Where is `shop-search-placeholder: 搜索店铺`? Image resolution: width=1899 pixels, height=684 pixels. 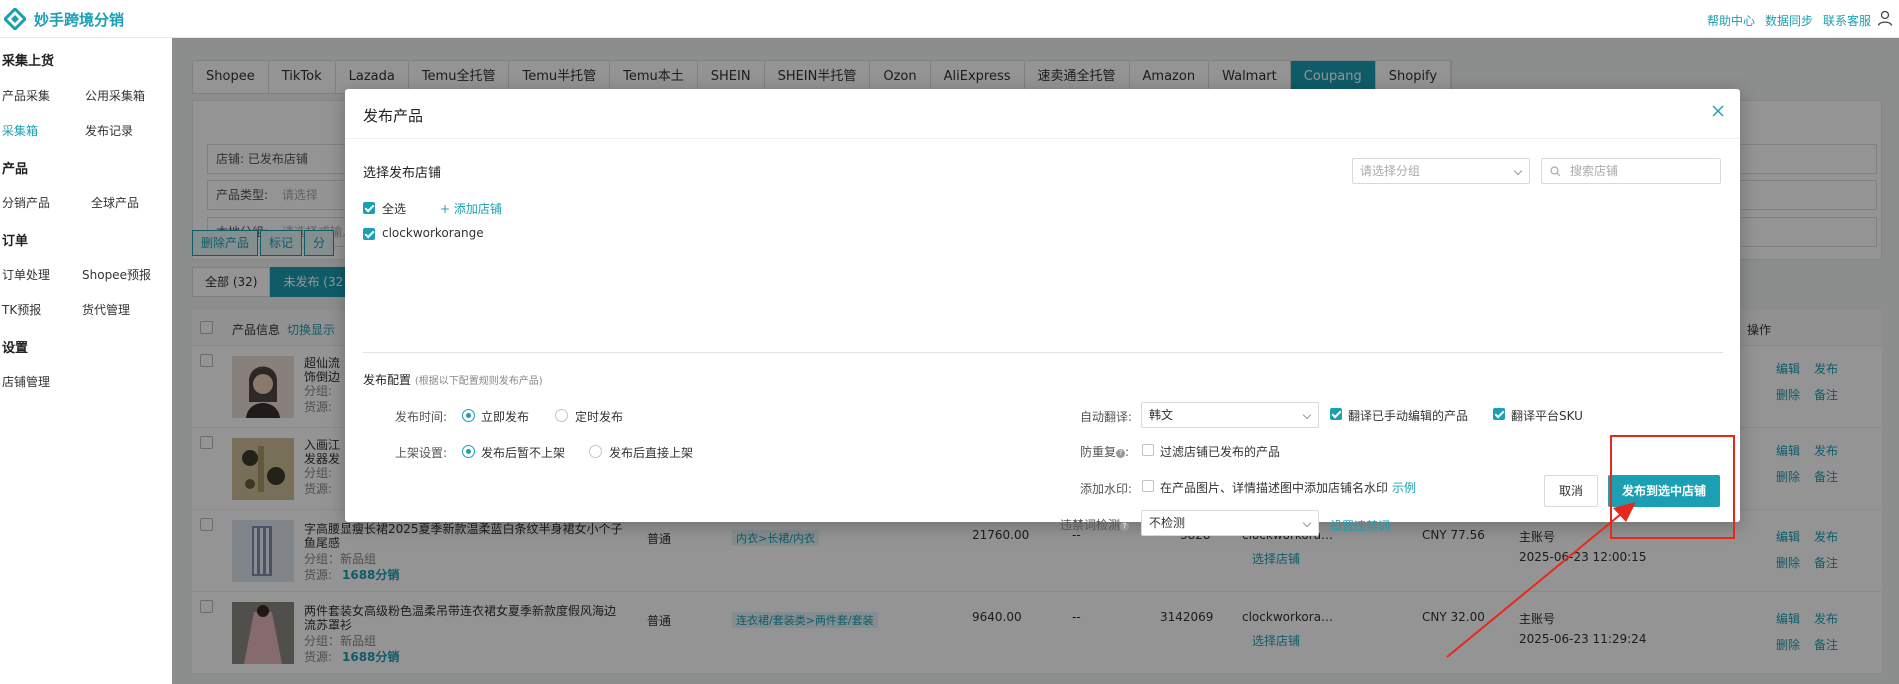 shop-search-placeholder: 搜索店铺 is located at coordinates (1594, 171).